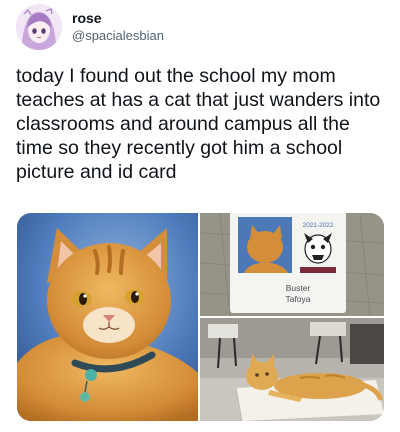 The height and width of the screenshot is (432, 400). I want to click on avatar, so click(39, 27).